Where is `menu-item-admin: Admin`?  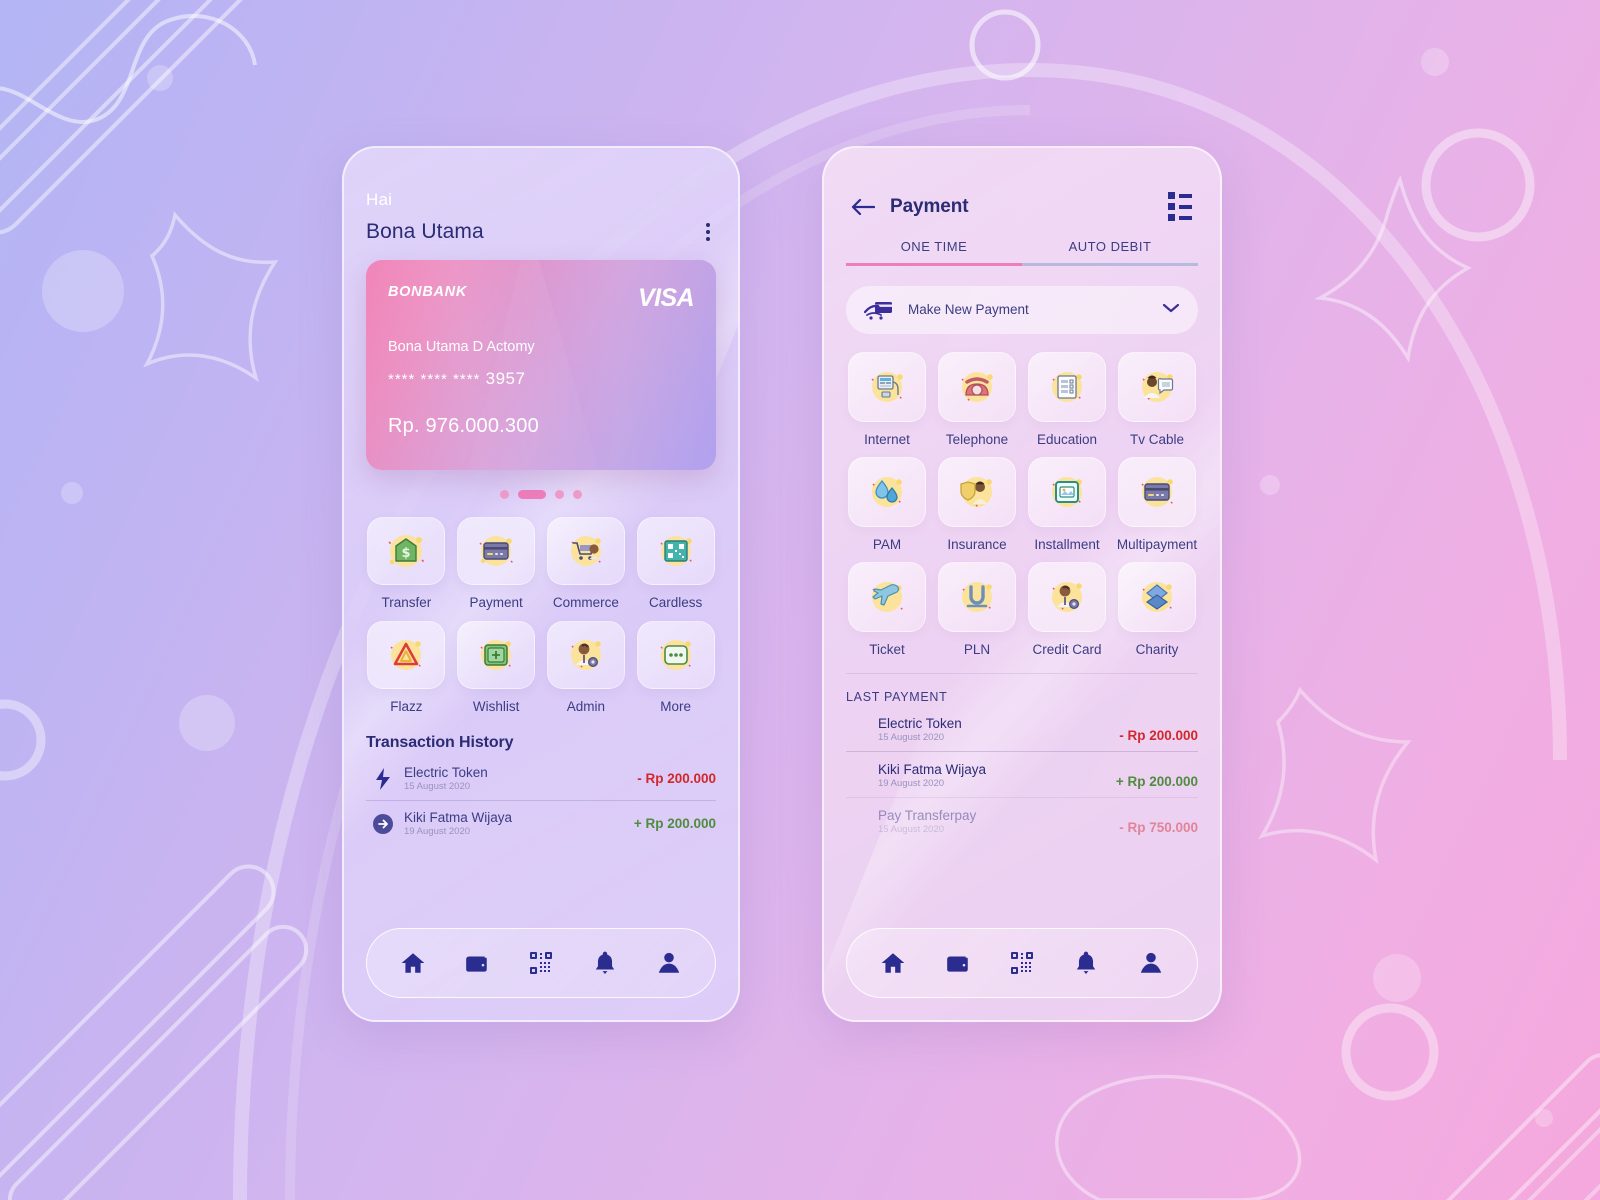 menu-item-admin: Admin is located at coordinates (586, 667).